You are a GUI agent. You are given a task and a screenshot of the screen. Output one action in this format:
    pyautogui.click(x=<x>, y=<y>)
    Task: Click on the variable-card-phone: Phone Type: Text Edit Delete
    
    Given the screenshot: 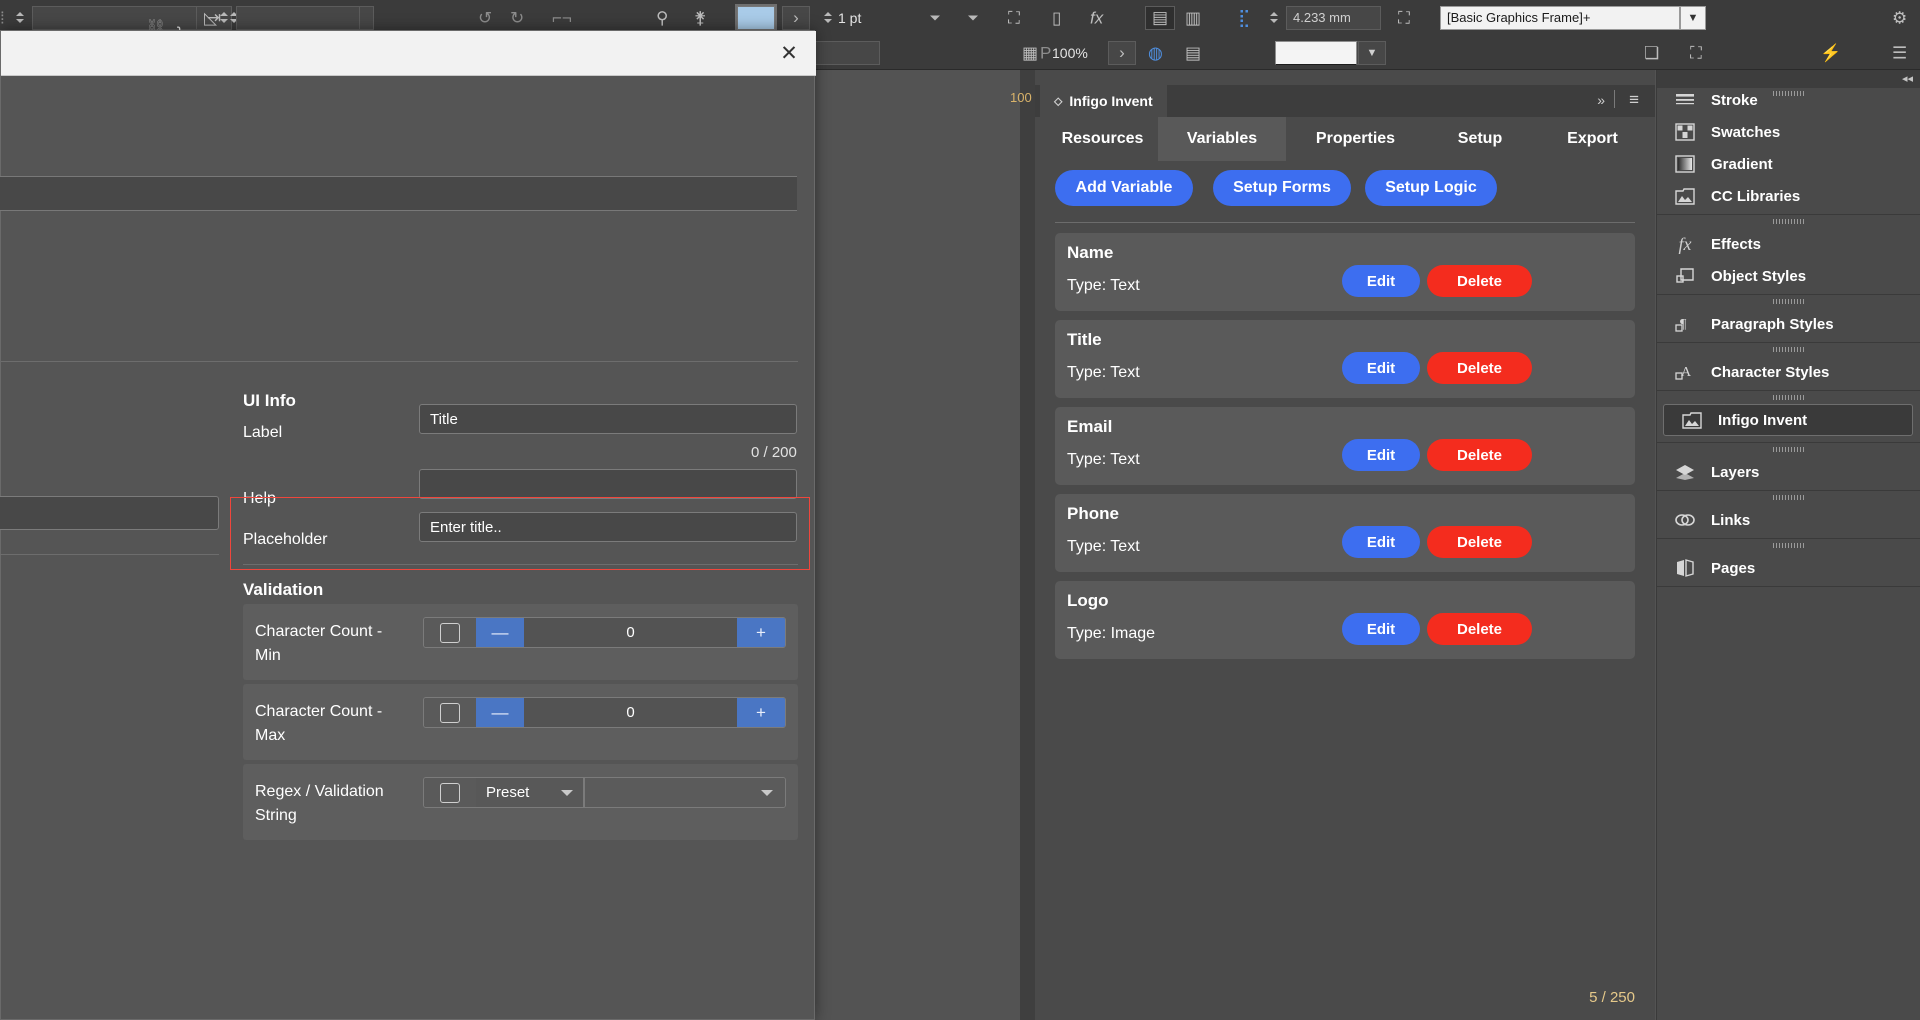 What is the action you would take?
    pyautogui.click(x=1345, y=533)
    